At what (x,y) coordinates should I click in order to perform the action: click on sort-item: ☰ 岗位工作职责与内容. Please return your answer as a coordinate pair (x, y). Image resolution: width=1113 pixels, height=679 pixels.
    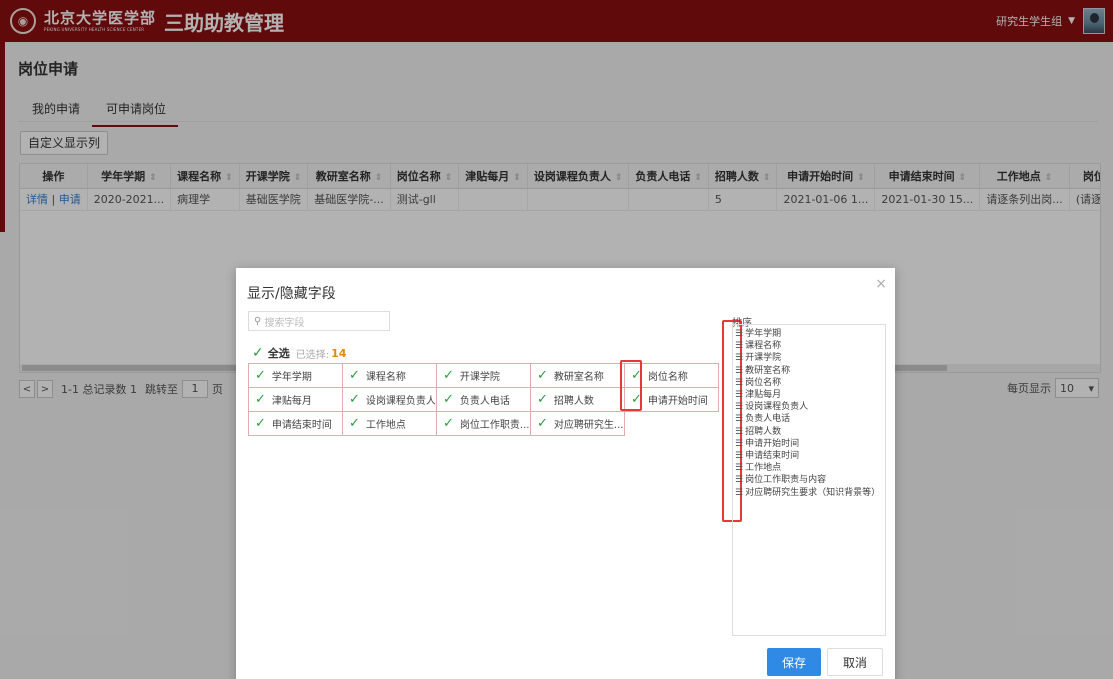
    Looking at the image, I should click on (809, 480).